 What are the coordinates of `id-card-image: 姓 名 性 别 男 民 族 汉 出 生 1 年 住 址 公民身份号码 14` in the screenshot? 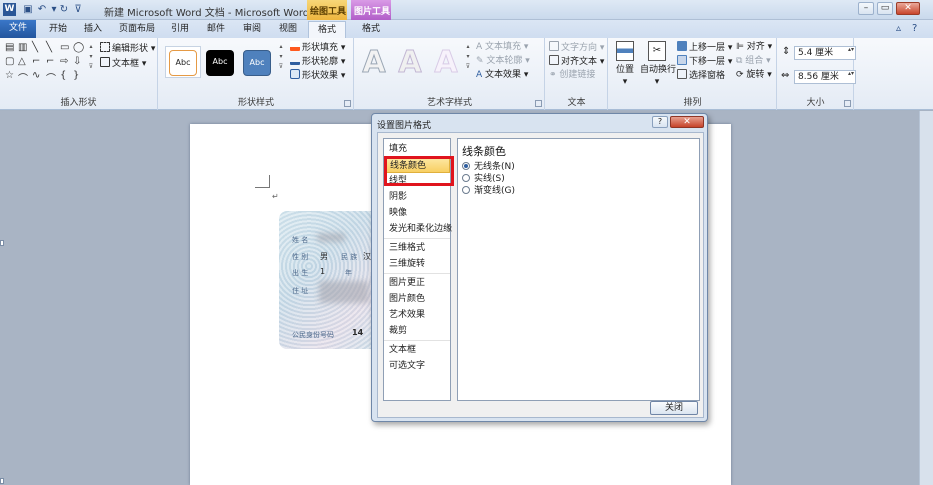 It's located at (329, 280).